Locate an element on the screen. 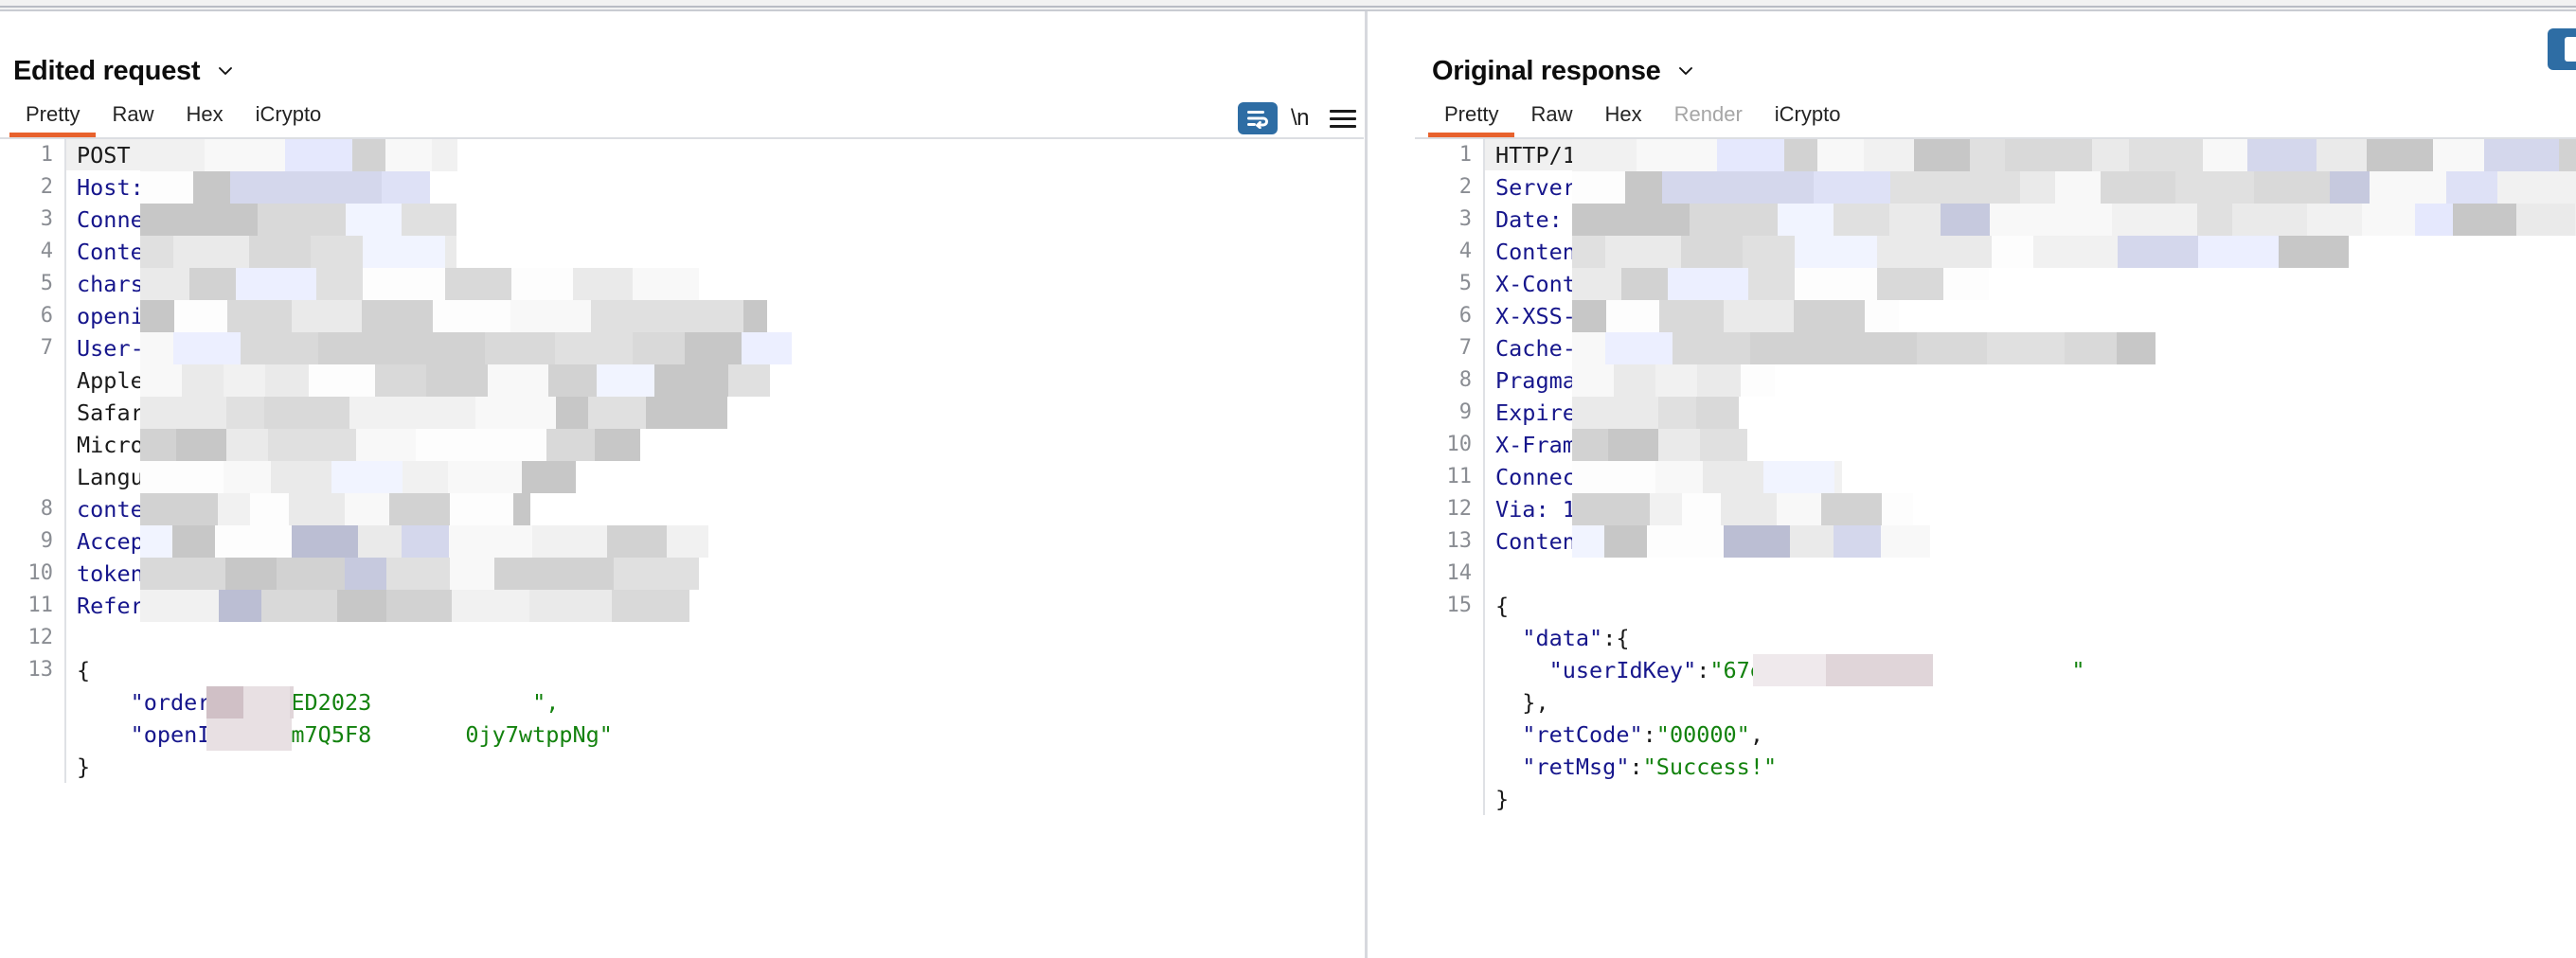 This screenshot has width=2576, height=958. response-code-row: 8 Pragma: is located at coordinates (1995, 380).